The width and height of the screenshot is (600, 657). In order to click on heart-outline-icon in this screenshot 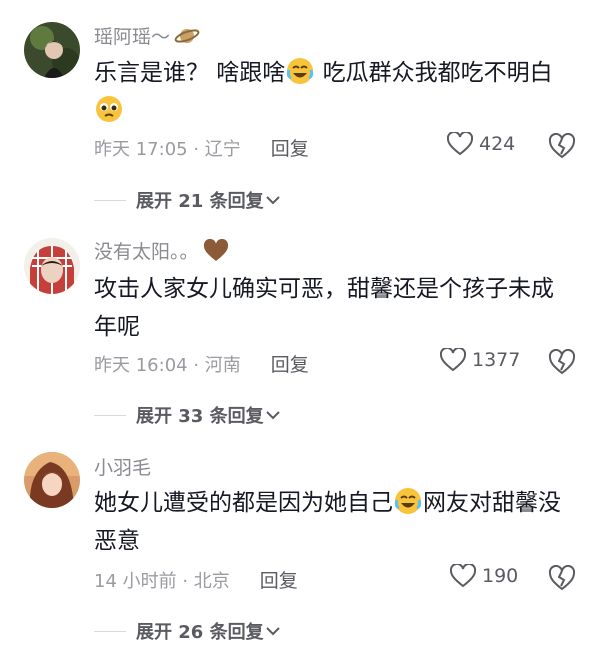, I will do `click(463, 576)`.